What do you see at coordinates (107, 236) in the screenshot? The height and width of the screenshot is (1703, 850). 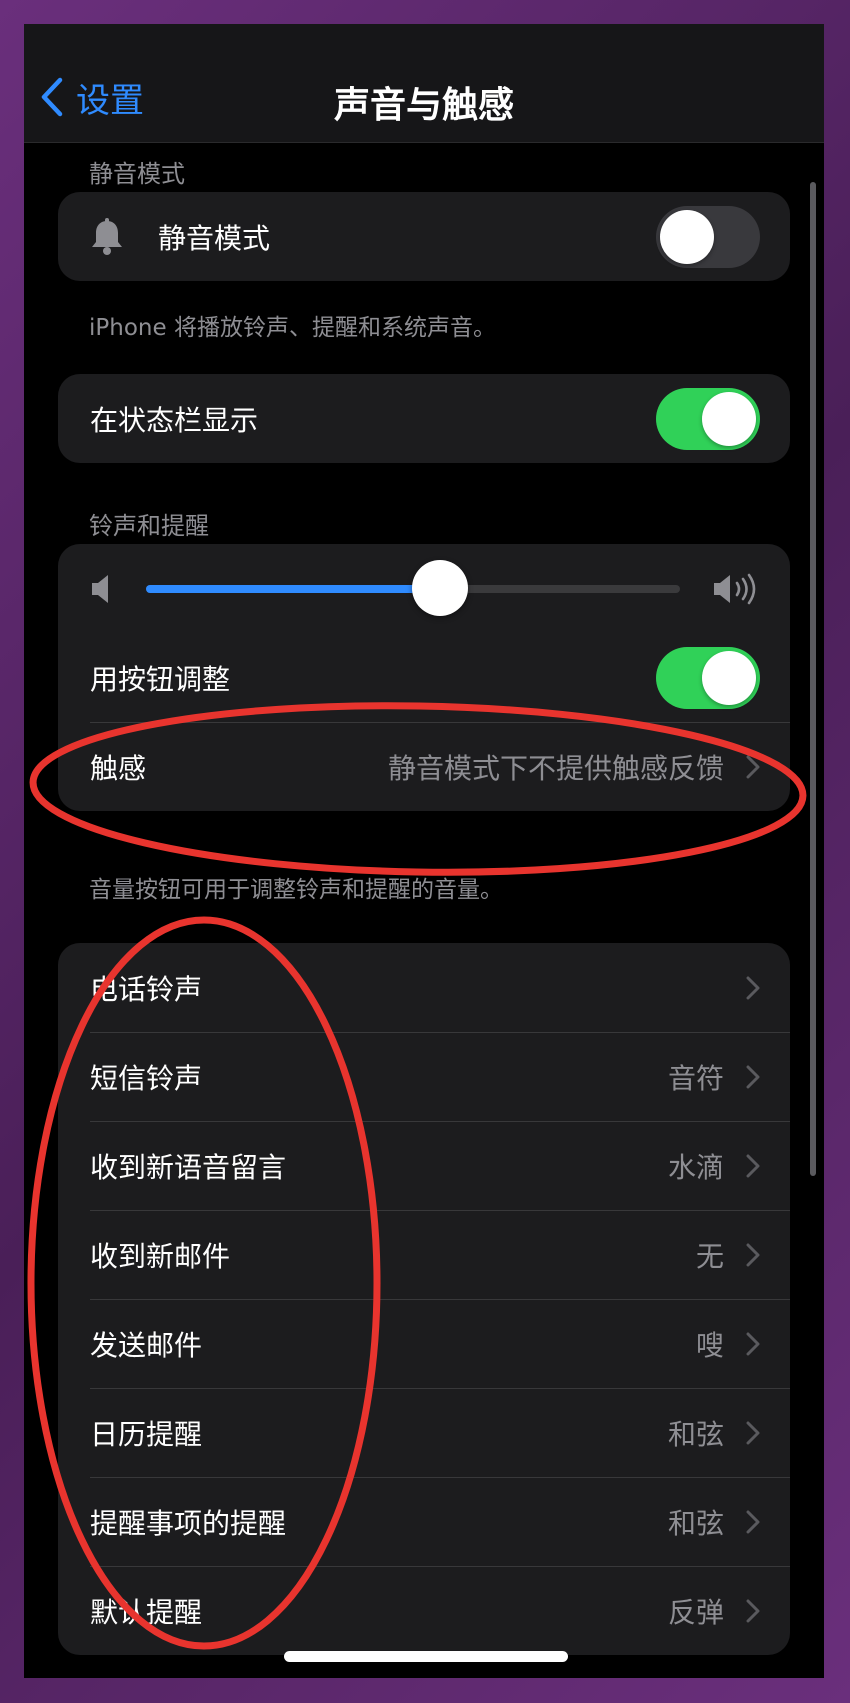 I see `bell-icon` at bounding box center [107, 236].